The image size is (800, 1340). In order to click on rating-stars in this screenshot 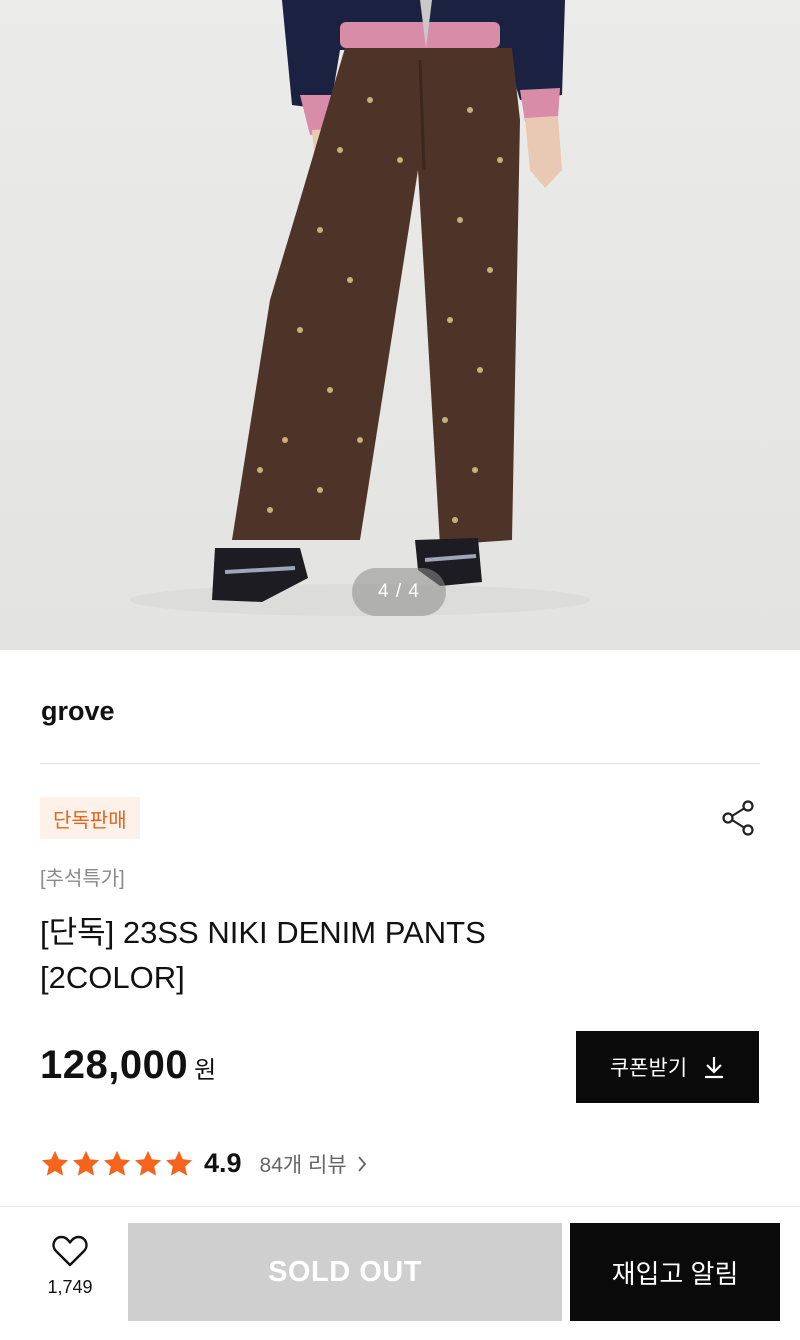, I will do `click(117, 1164)`.